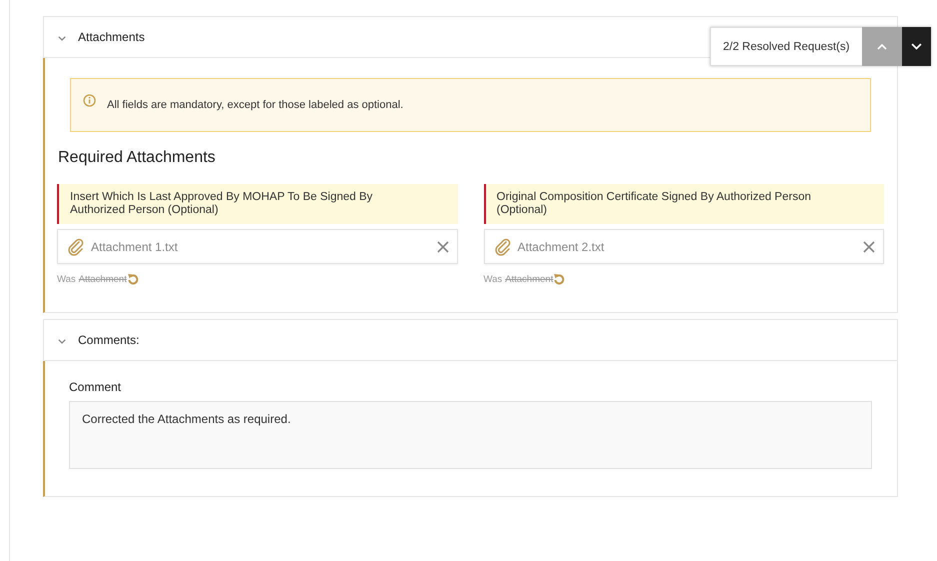 The image size is (937, 561). Describe the element at coordinates (137, 158) in the screenshot. I see `section-heading: Required Attachments` at that location.